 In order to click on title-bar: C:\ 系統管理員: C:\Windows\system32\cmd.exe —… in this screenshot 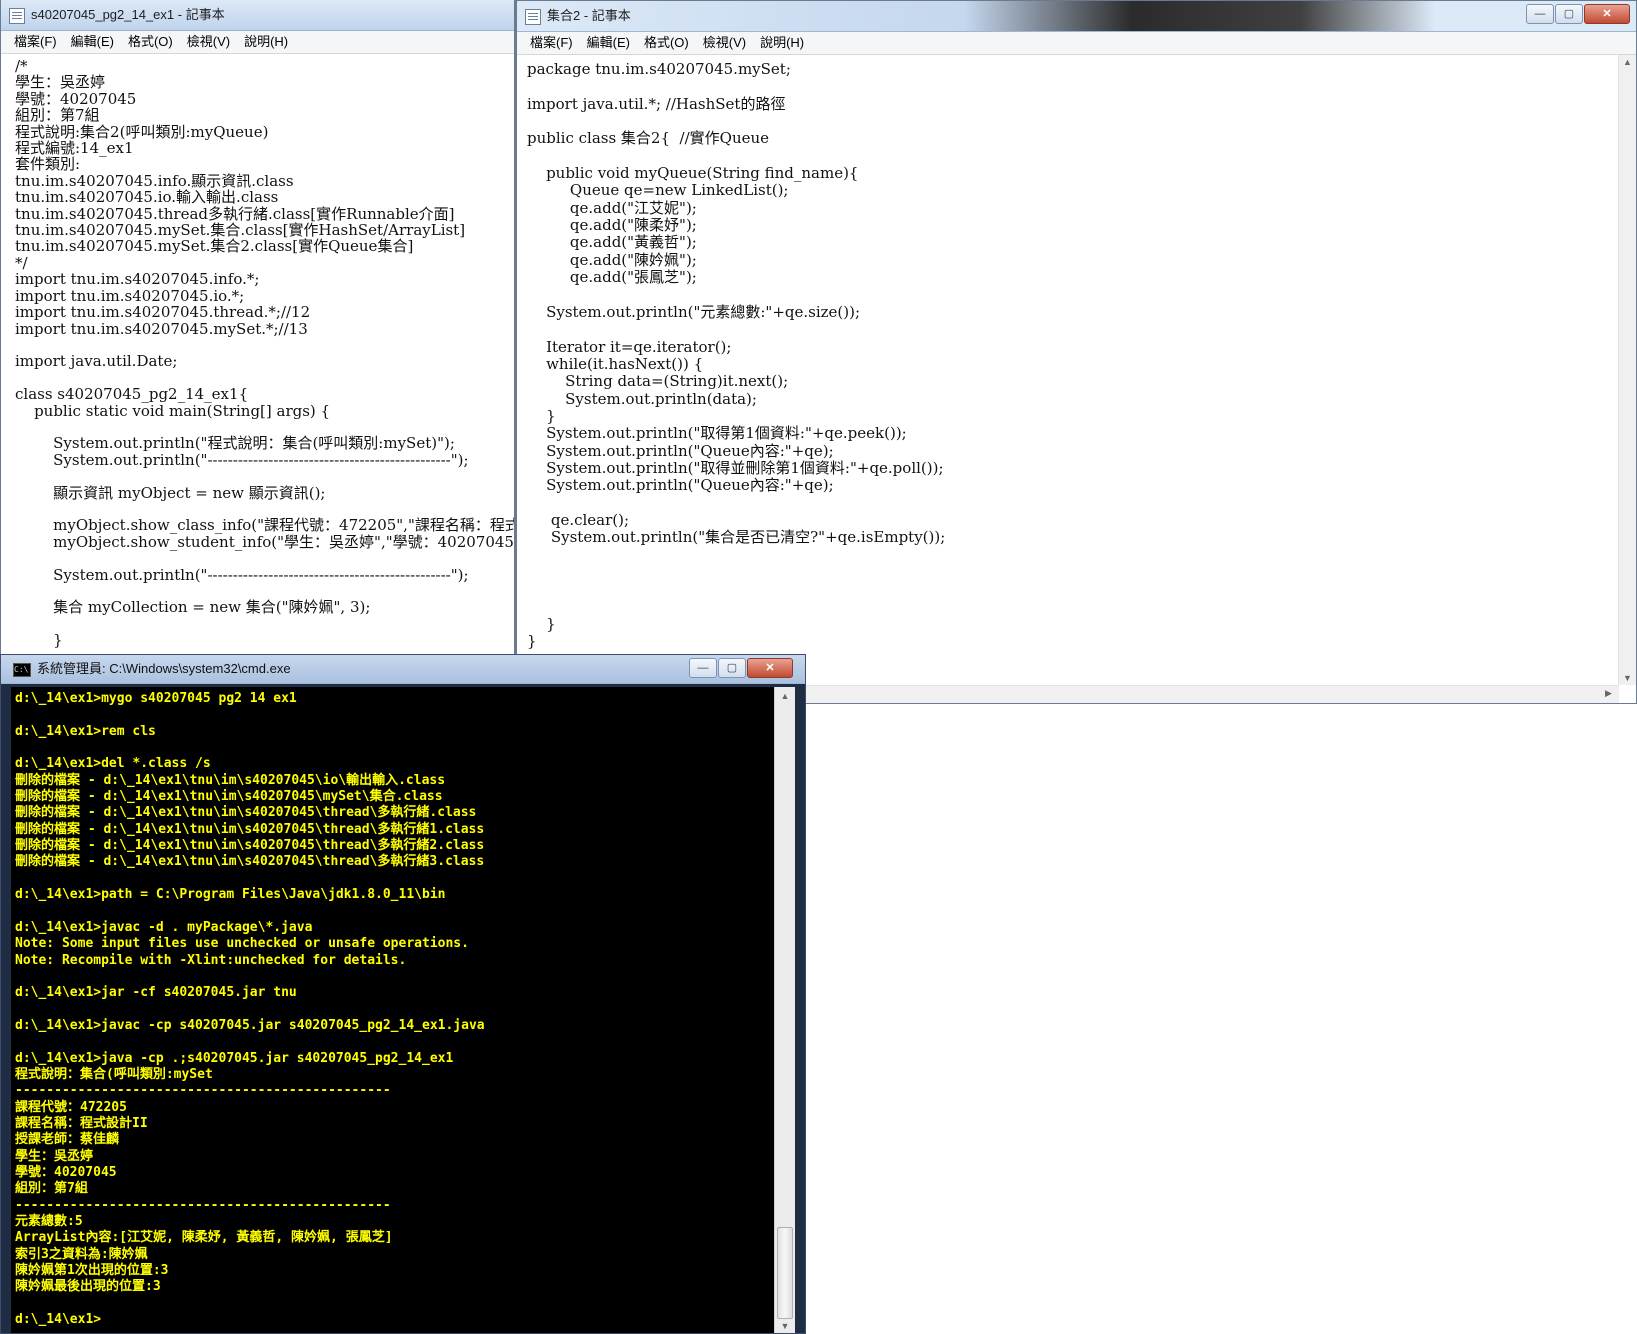, I will do `click(403, 669)`.